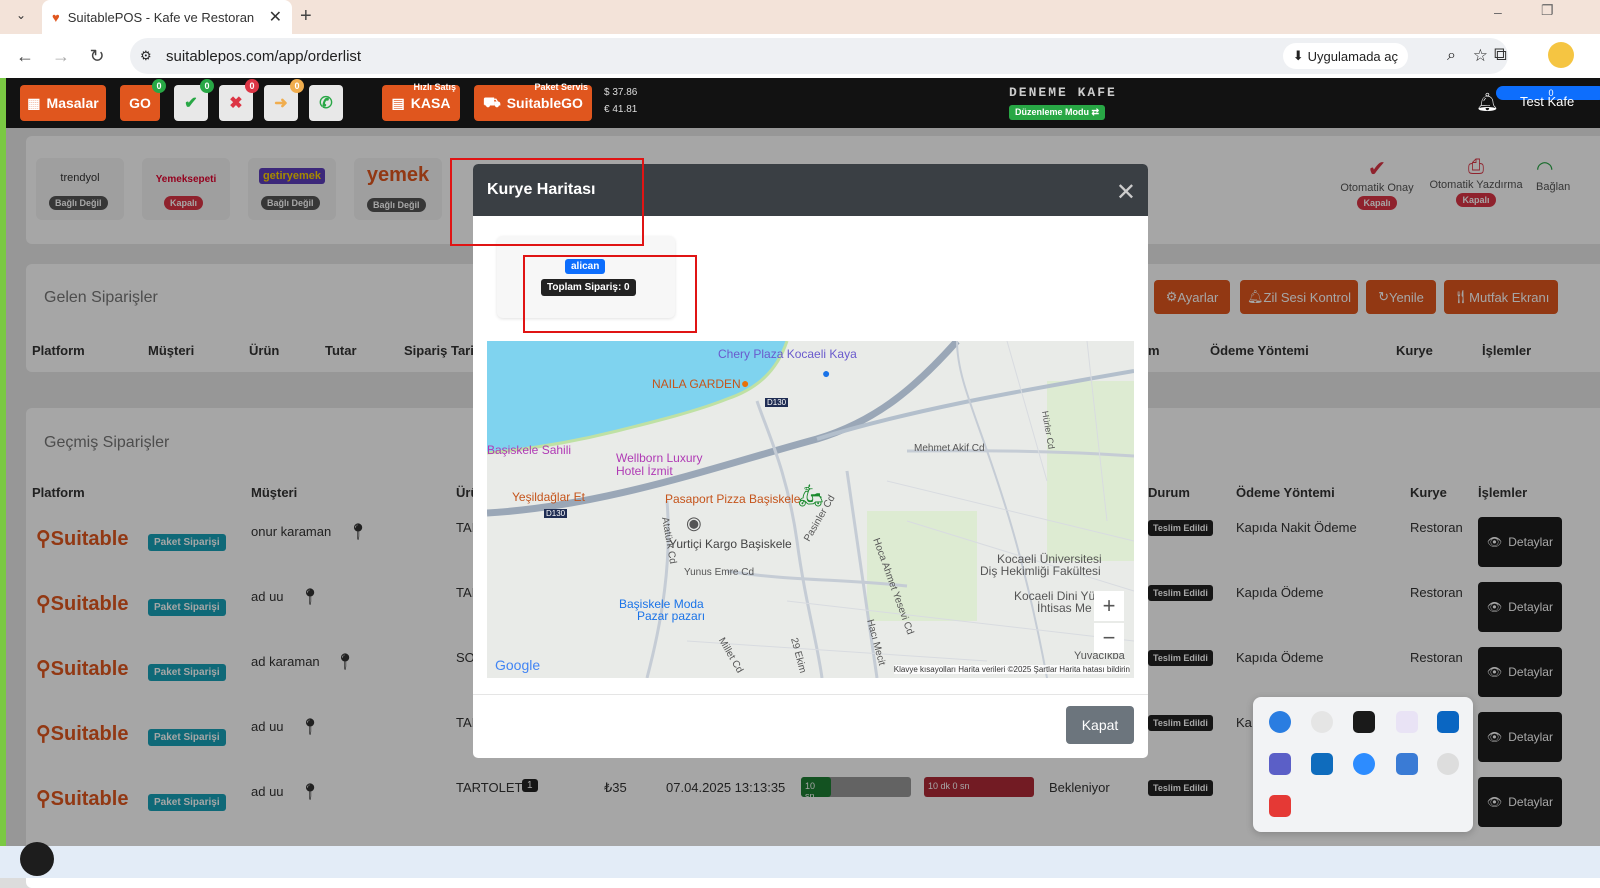 Image resolution: width=1600 pixels, height=888 pixels. I want to click on profile-avatar, so click(1561, 55).